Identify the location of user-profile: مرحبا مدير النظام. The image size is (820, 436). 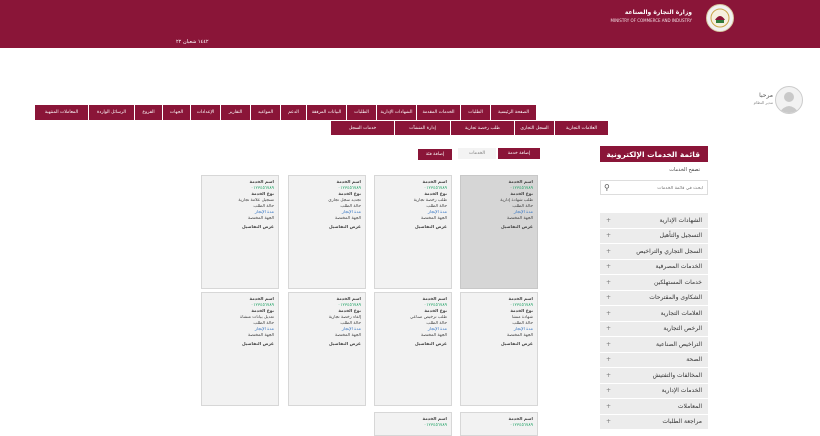
(775, 100).